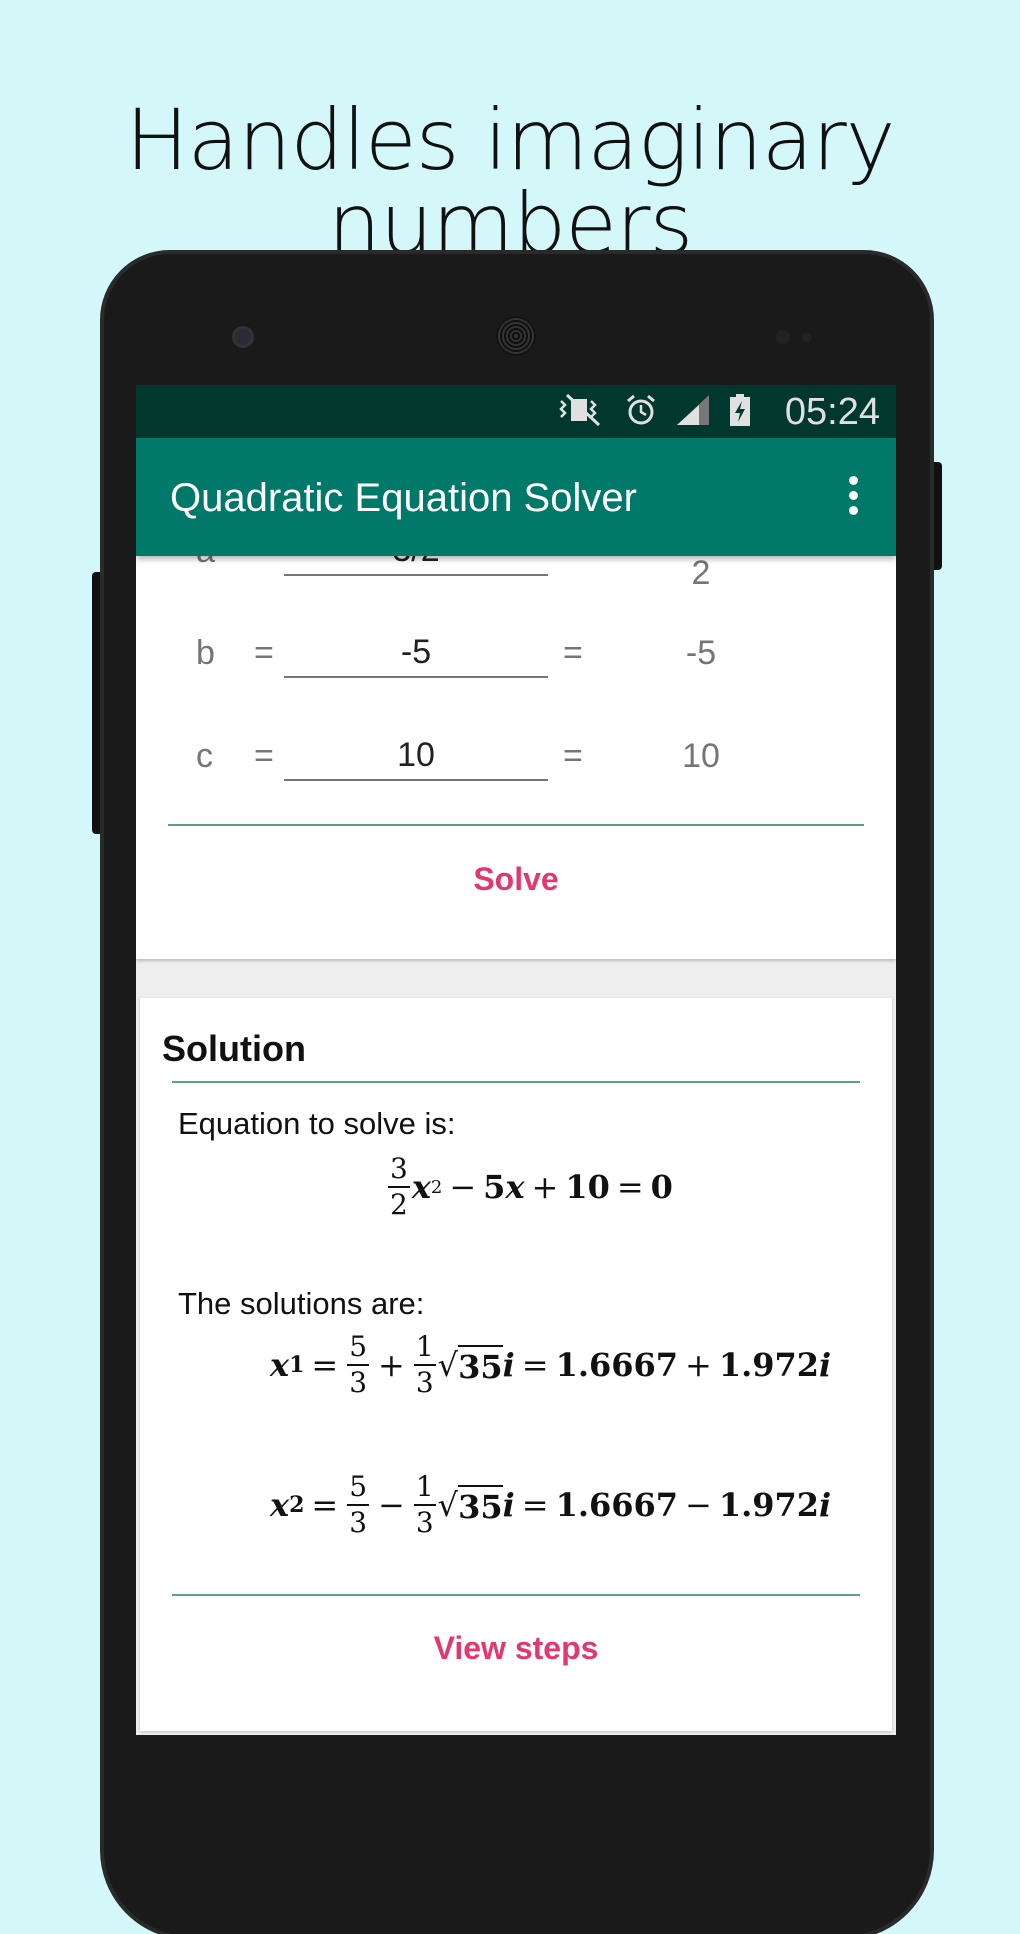 Image resolution: width=1020 pixels, height=1934 pixels. What do you see at coordinates (243, 337) in the screenshot?
I see `front-camera-icon` at bounding box center [243, 337].